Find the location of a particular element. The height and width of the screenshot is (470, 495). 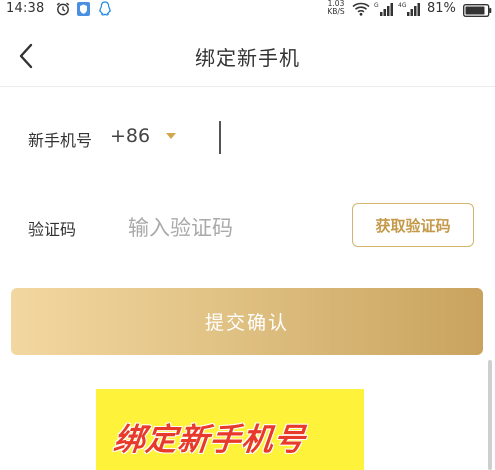

battery-percent: 81% is located at coordinates (441, 8).